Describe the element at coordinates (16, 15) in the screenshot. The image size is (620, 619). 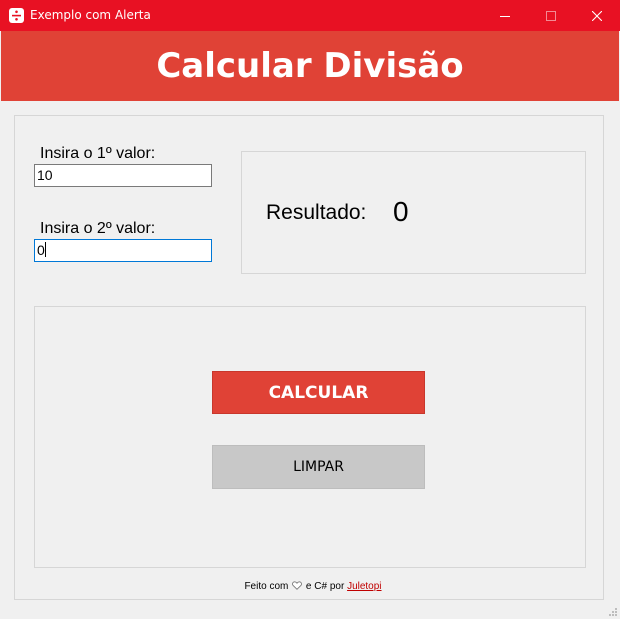
I see `divide-icon` at that location.